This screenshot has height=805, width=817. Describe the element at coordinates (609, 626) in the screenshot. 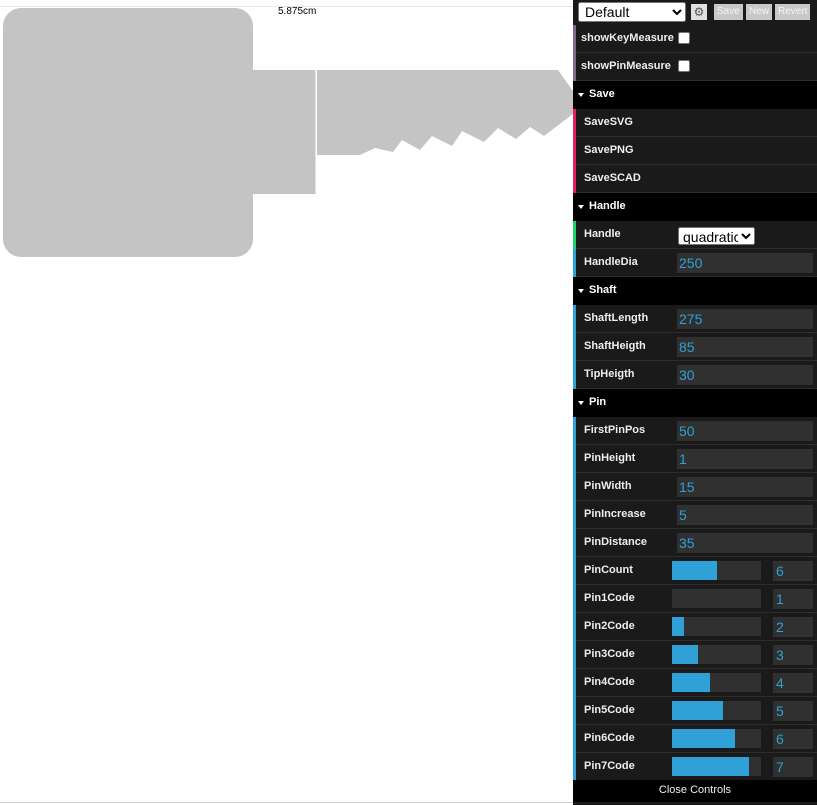

I see `slider-label: Pin2Code` at that location.